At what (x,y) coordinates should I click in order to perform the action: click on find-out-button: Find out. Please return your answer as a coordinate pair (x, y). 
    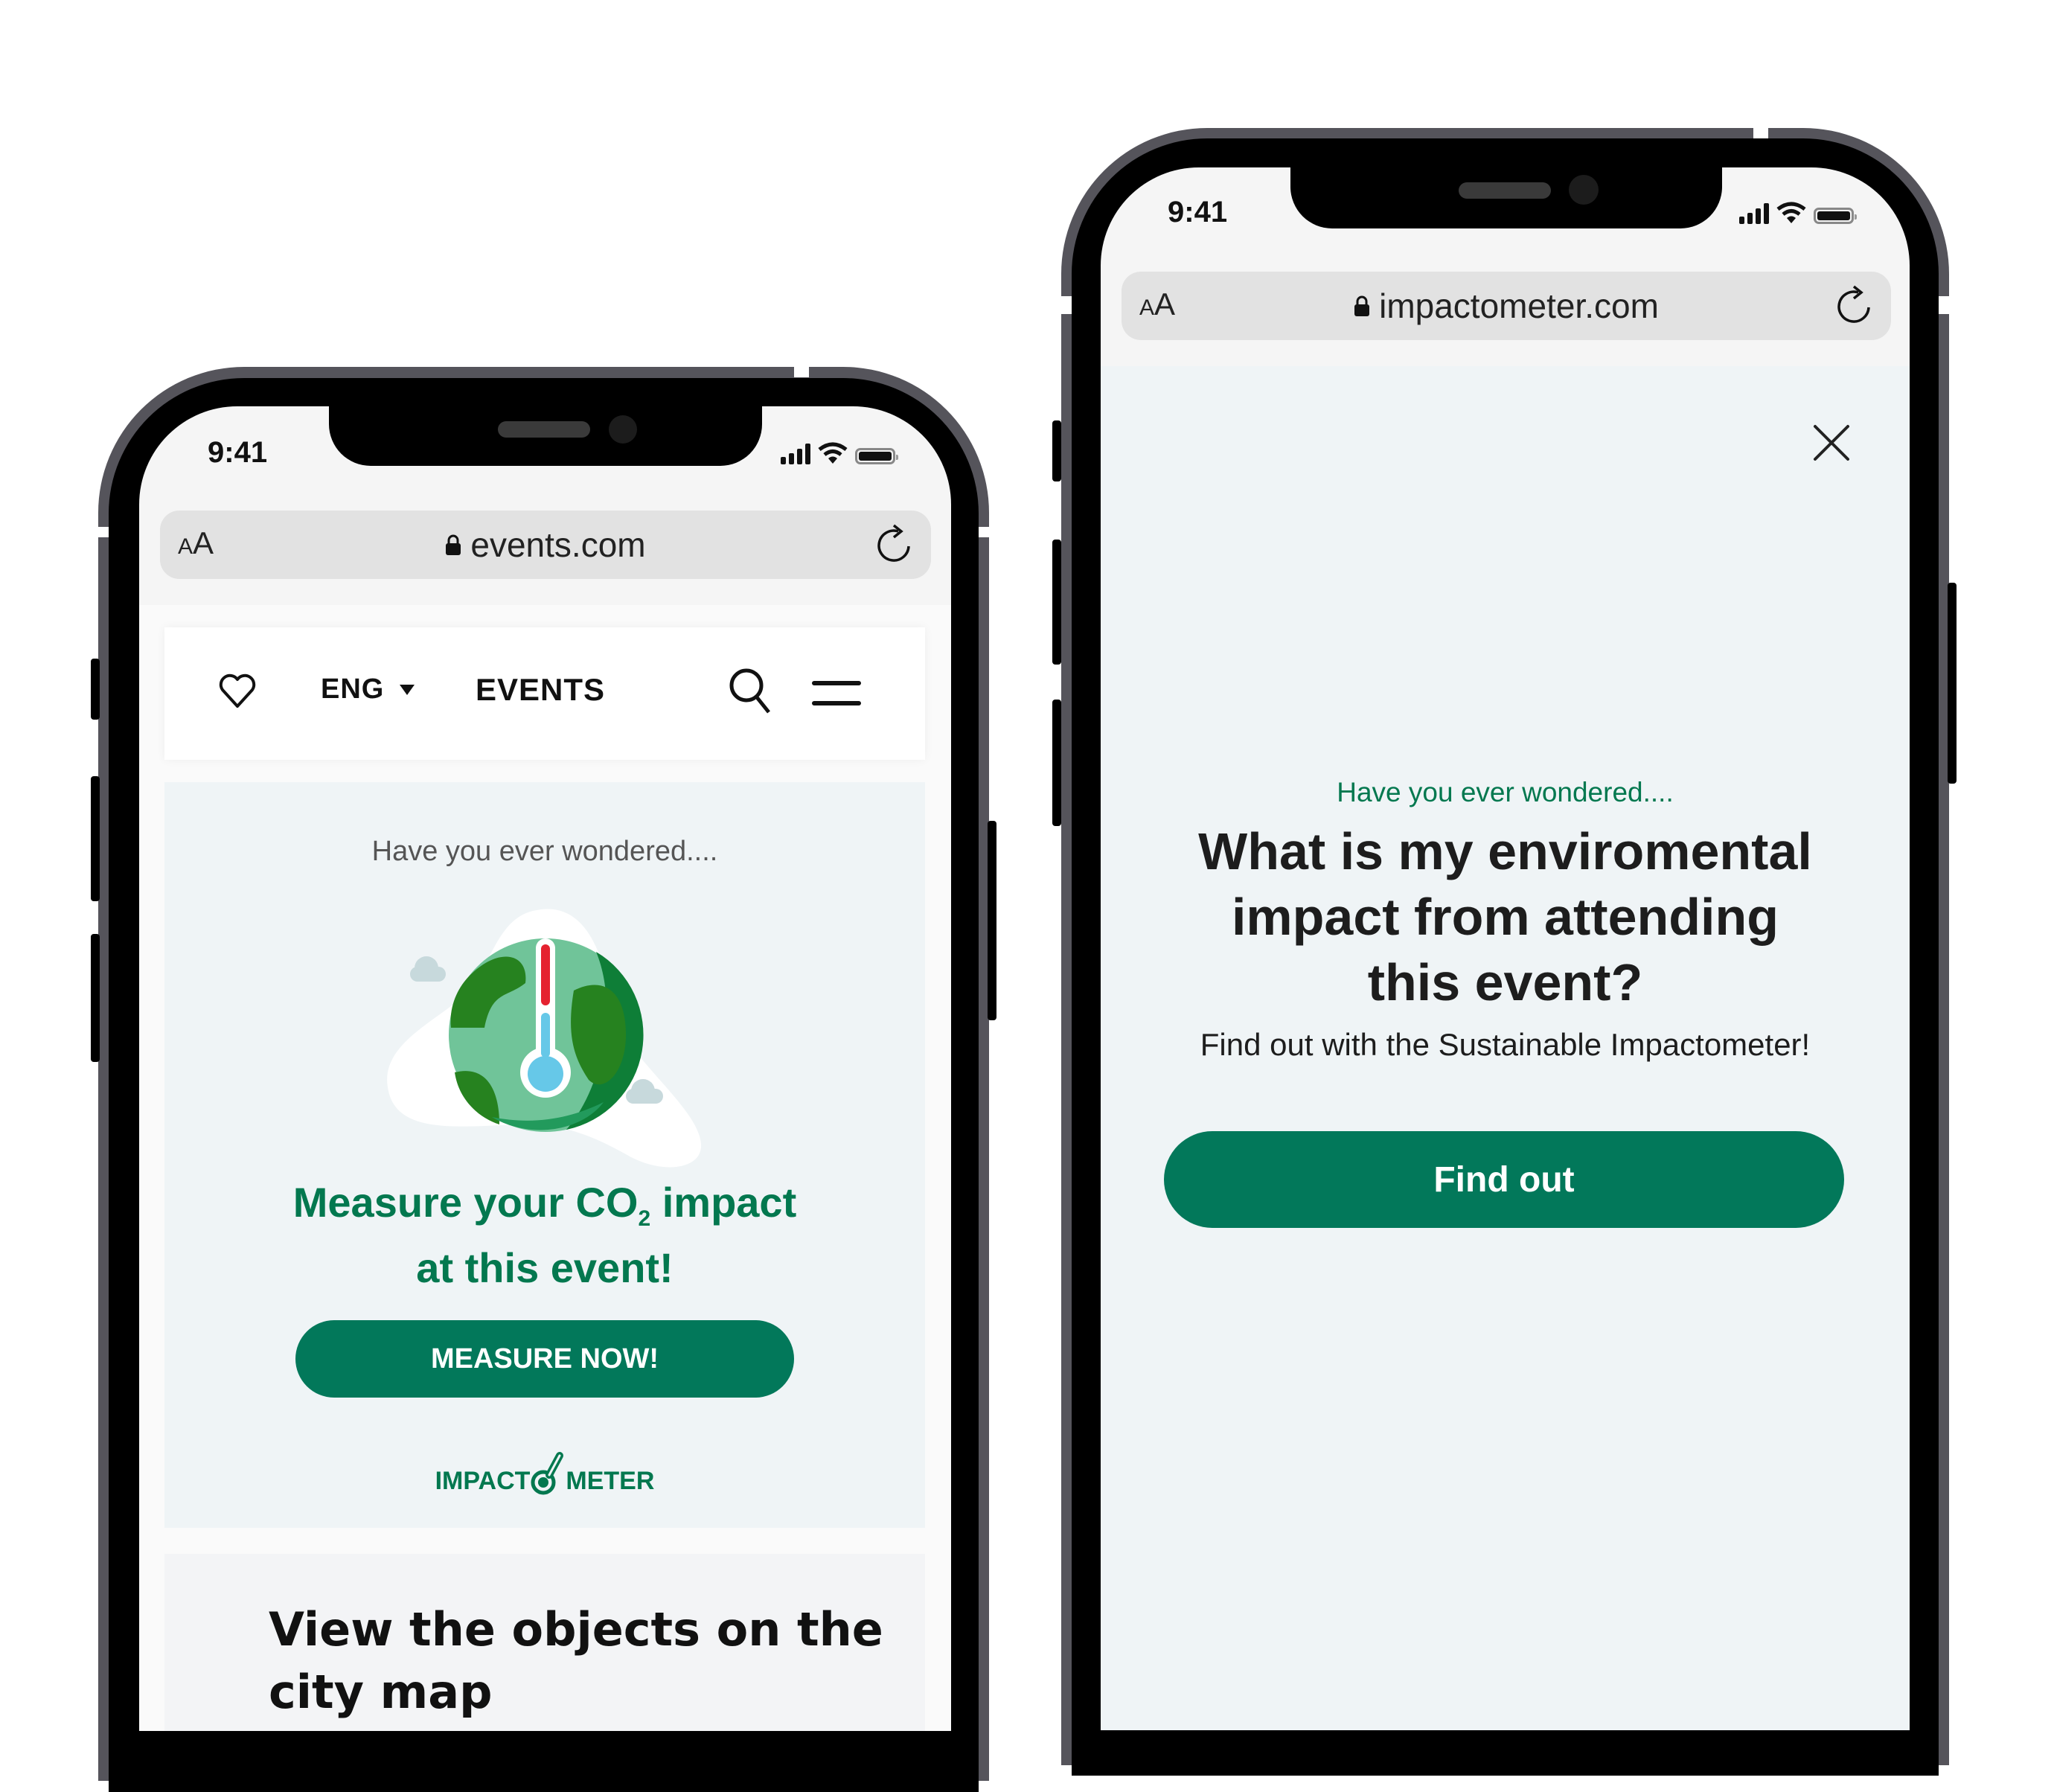
    Looking at the image, I should click on (1504, 1179).